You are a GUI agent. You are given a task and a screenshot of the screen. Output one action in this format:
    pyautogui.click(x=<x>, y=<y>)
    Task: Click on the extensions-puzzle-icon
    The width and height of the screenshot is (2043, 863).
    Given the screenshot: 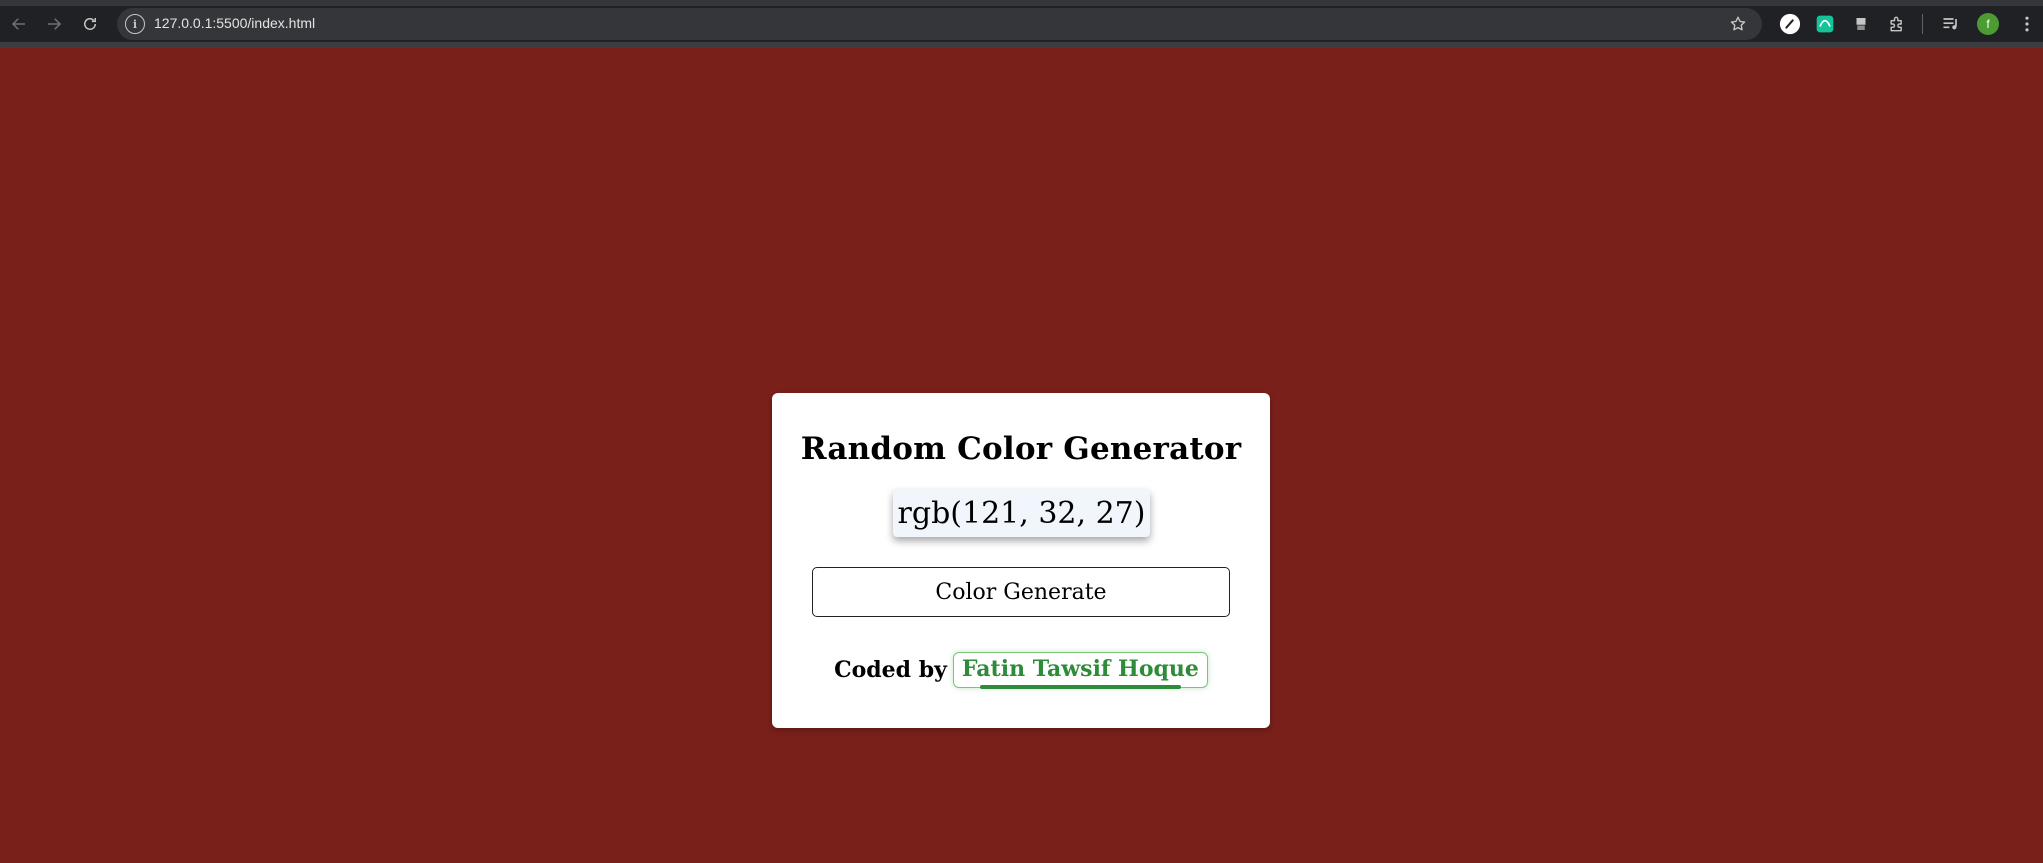 What is the action you would take?
    pyautogui.click(x=1897, y=24)
    